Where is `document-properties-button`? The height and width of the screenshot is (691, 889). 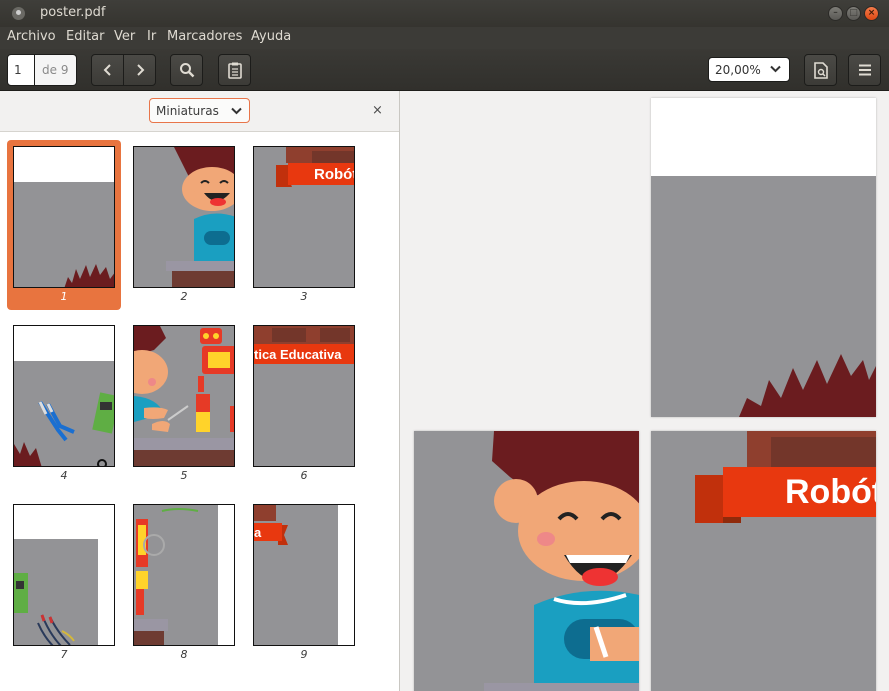 document-properties-button is located at coordinates (820, 70).